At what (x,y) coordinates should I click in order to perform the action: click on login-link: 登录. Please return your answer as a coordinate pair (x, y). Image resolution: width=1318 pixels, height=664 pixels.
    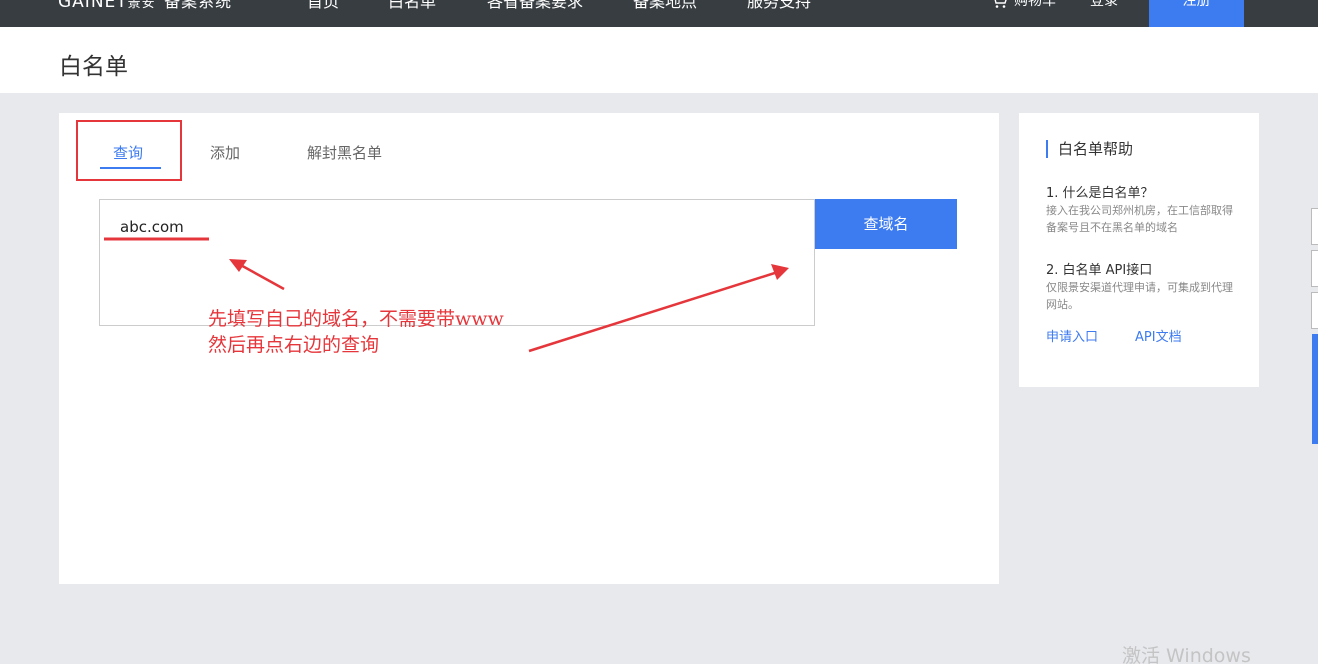
    Looking at the image, I should click on (1104, 7).